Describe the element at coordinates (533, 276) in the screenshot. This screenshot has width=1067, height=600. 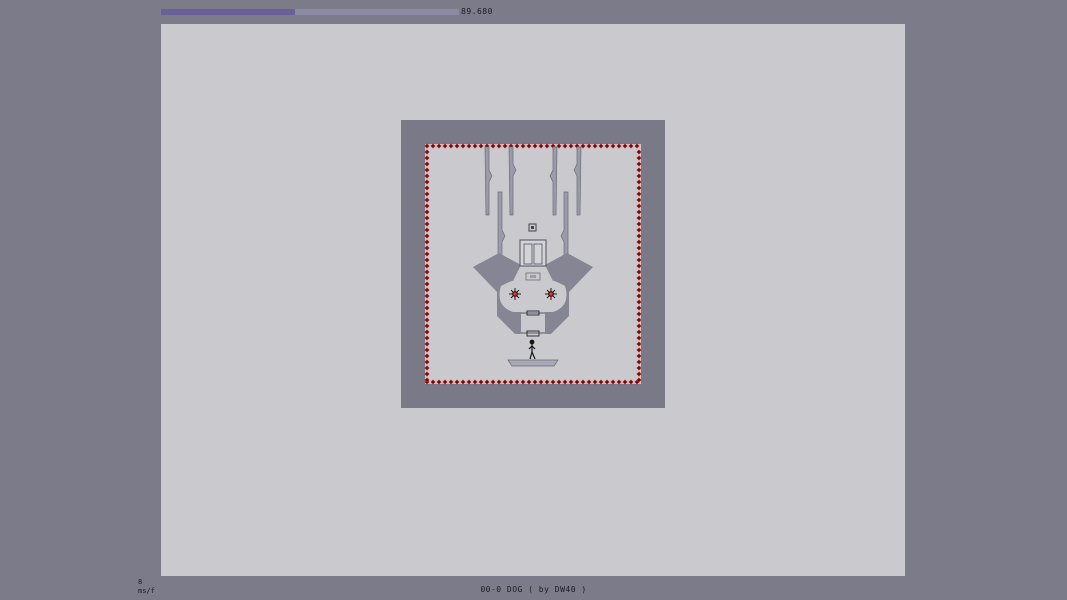
I see `nose-dot` at that location.